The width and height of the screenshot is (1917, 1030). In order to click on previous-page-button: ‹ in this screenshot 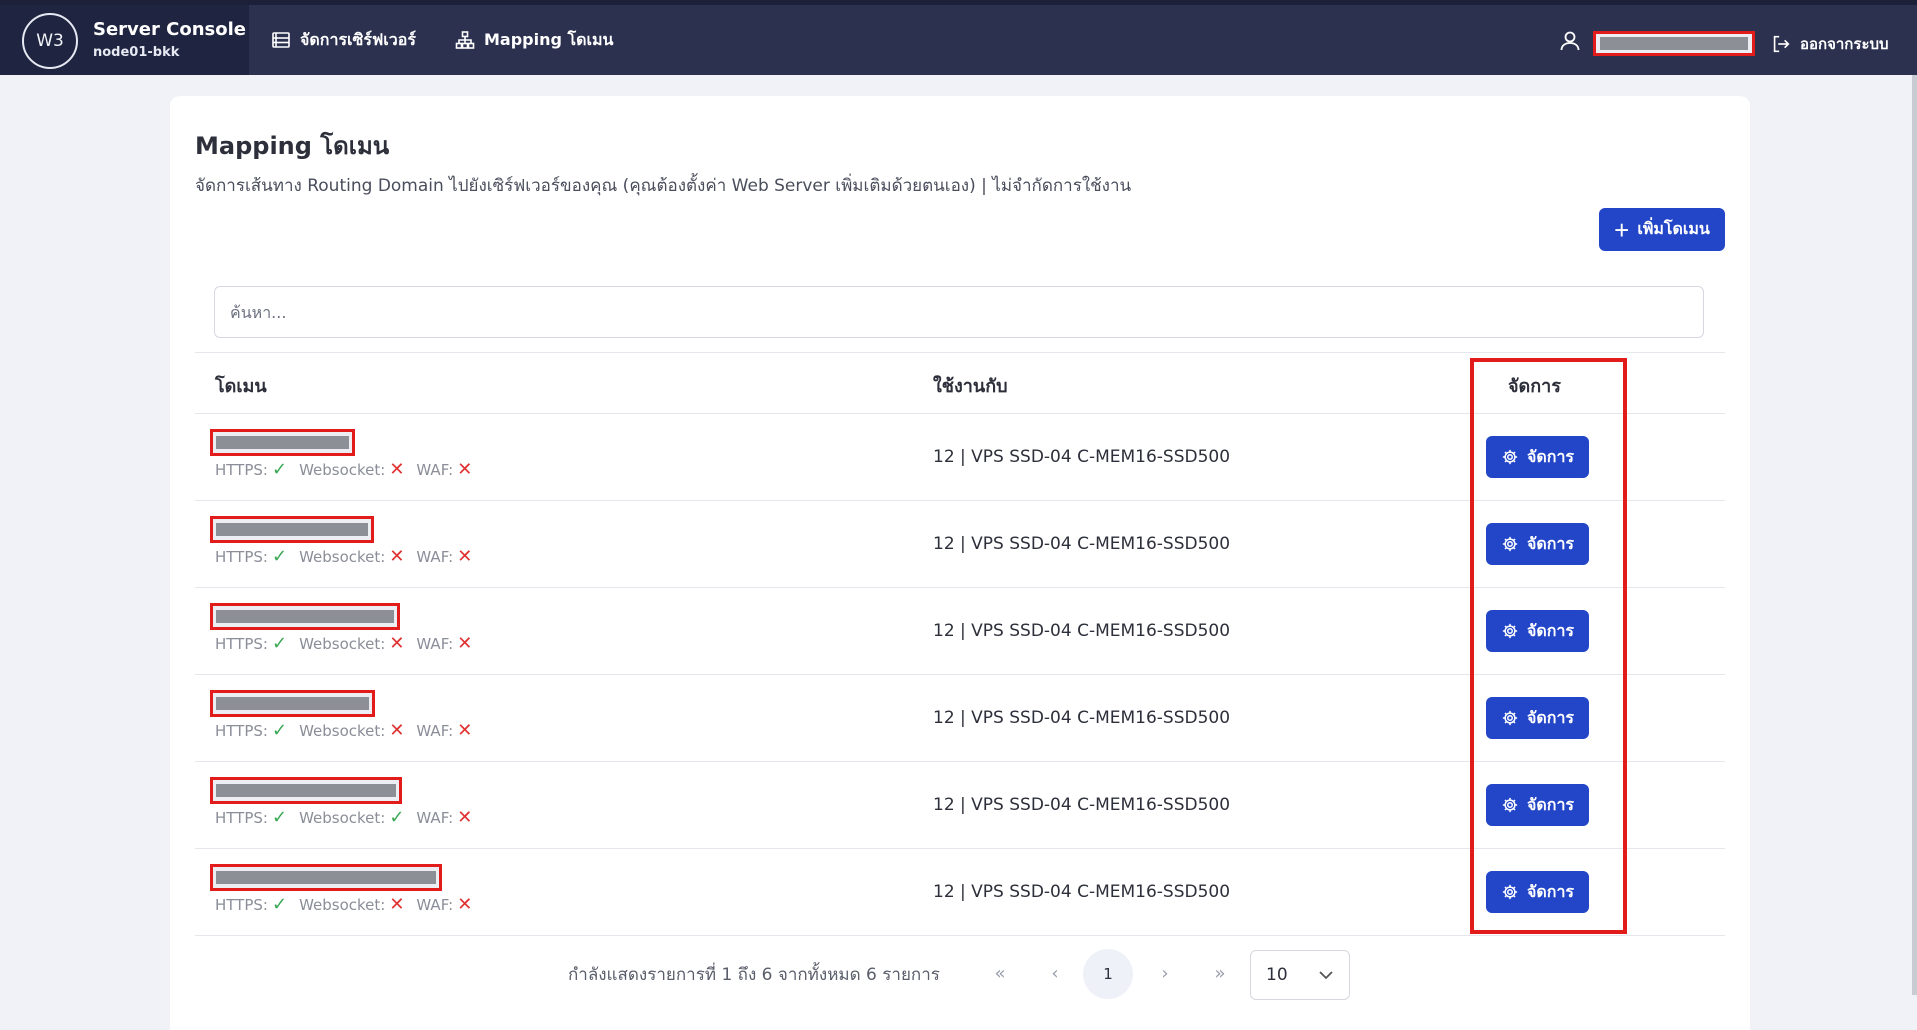, I will do `click(1055, 974)`.